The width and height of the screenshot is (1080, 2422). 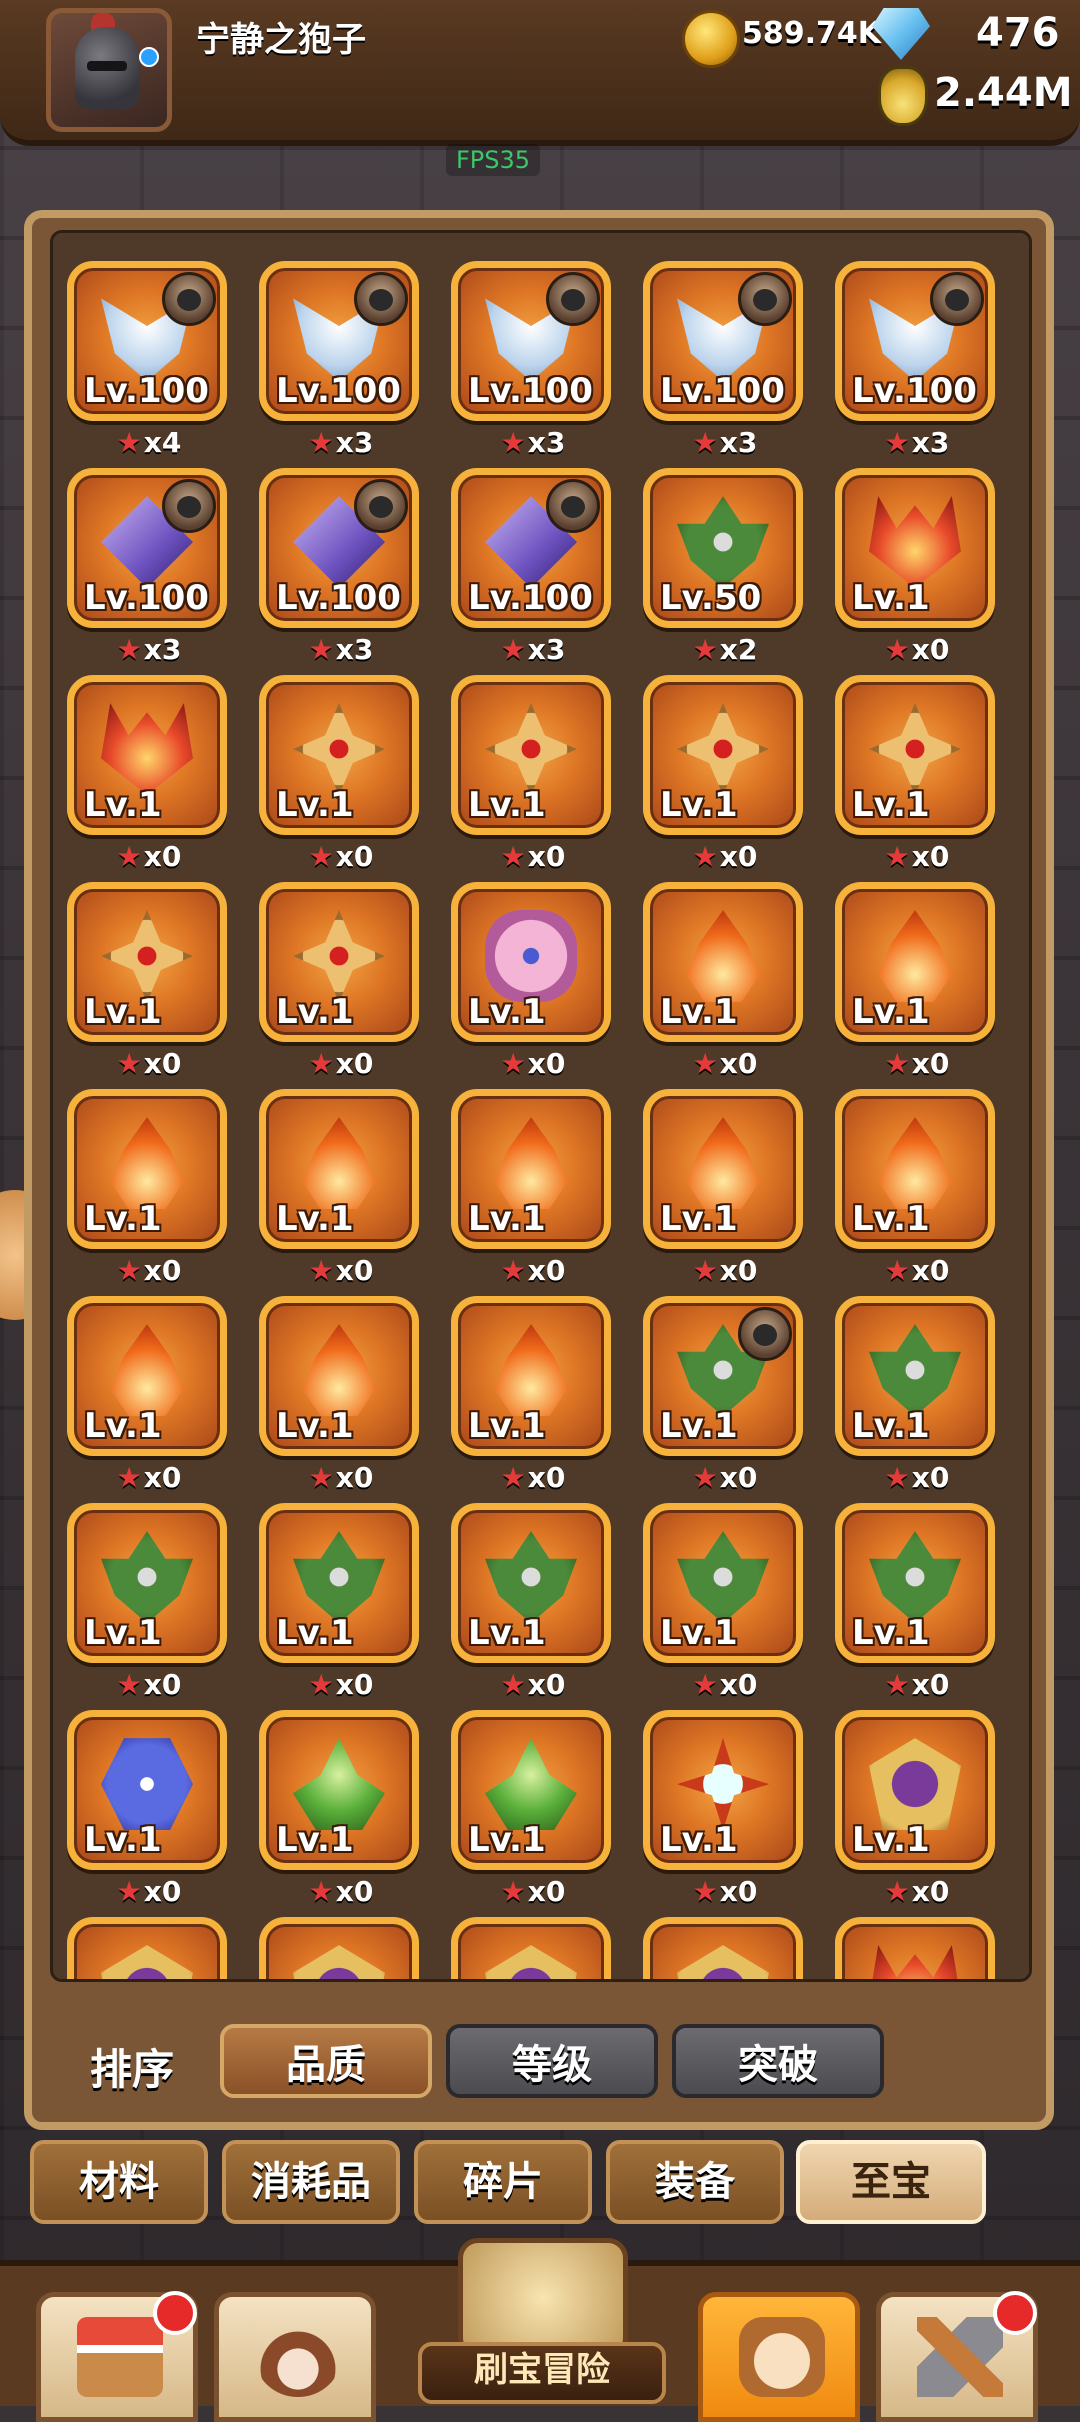 I want to click on nav-inventory-button, so click(x=779, y=2357).